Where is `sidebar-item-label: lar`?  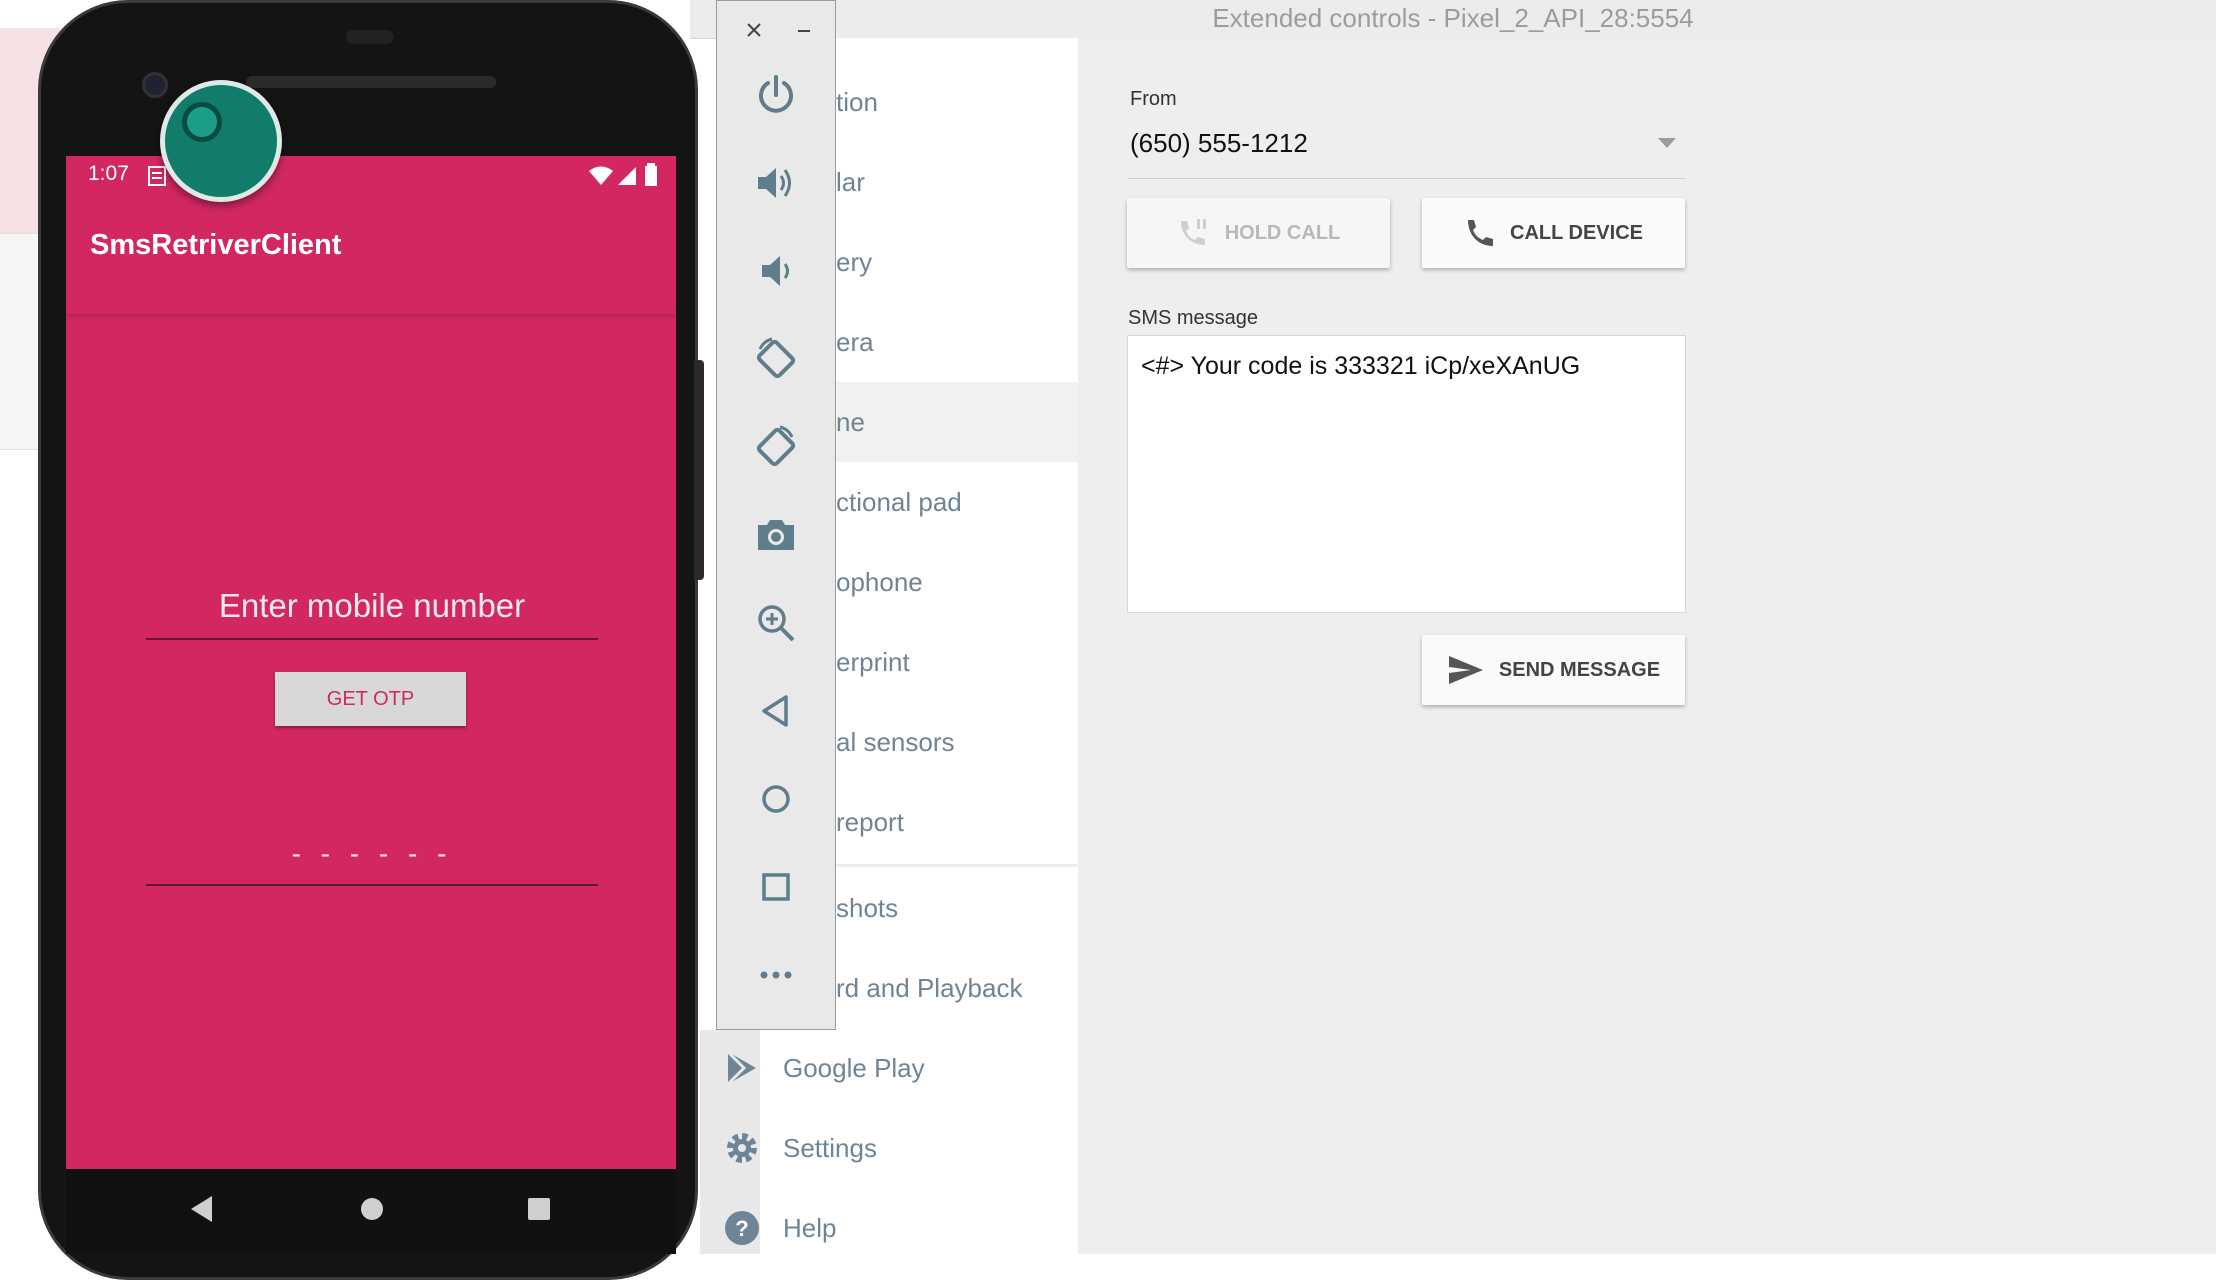
sidebar-item-label: lar is located at coordinates (850, 182).